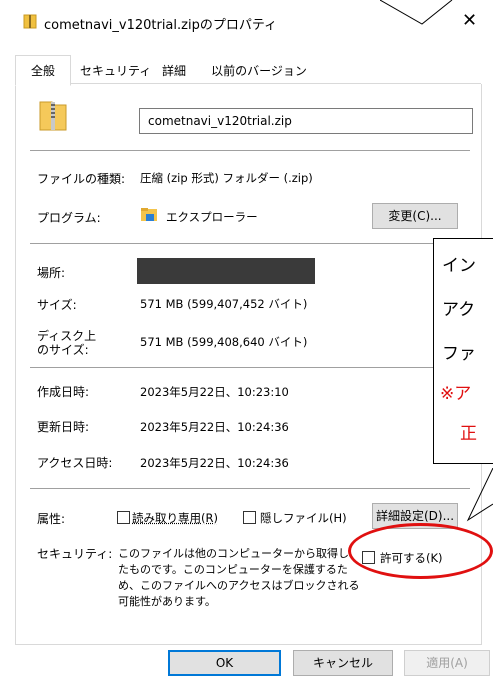 The height and width of the screenshot is (679, 493). I want to click on apply-button: 適用(A), so click(447, 663).